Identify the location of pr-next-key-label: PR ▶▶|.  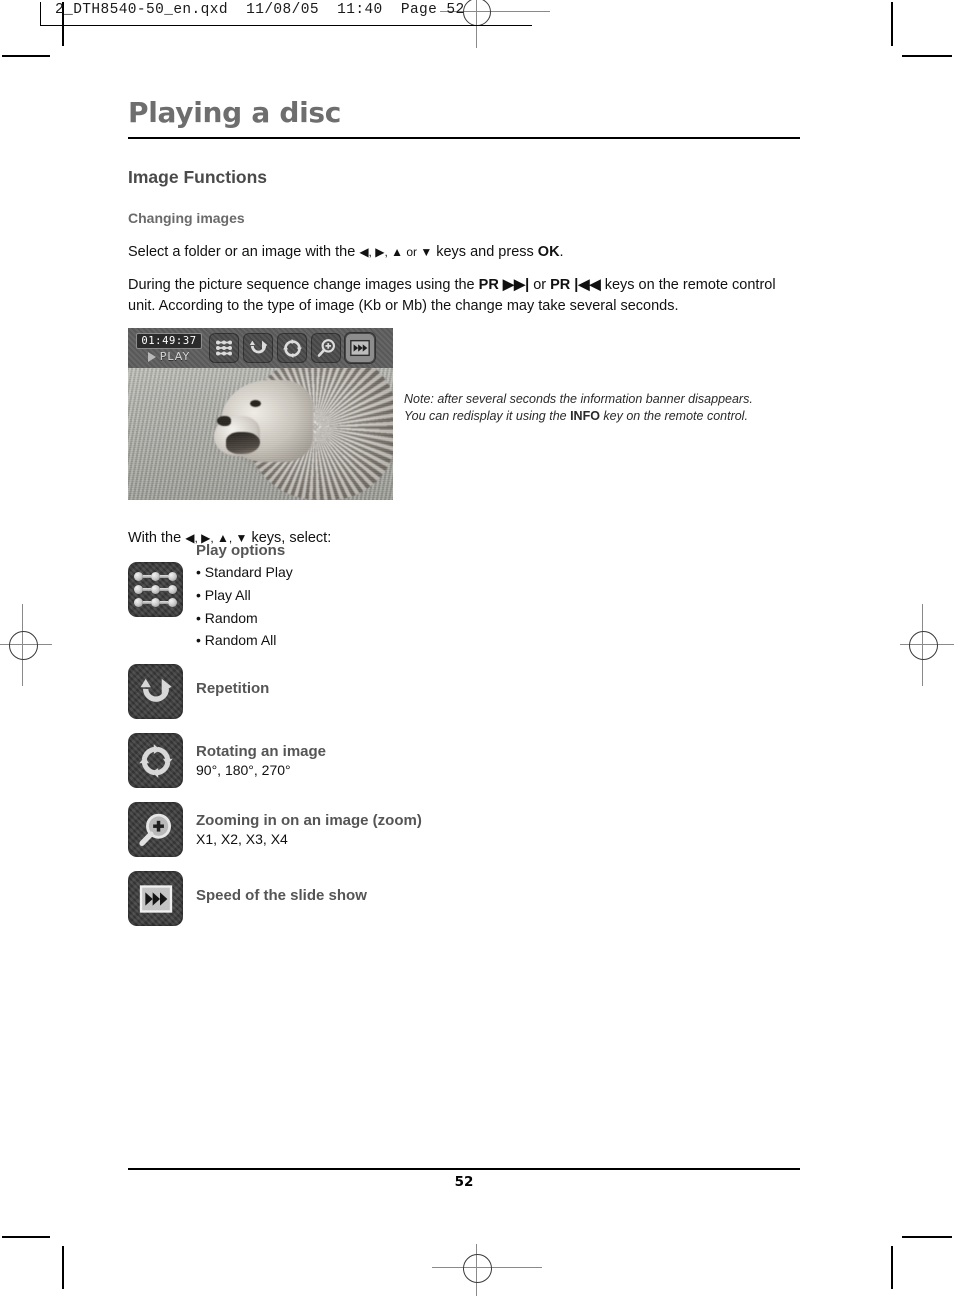
(504, 285).